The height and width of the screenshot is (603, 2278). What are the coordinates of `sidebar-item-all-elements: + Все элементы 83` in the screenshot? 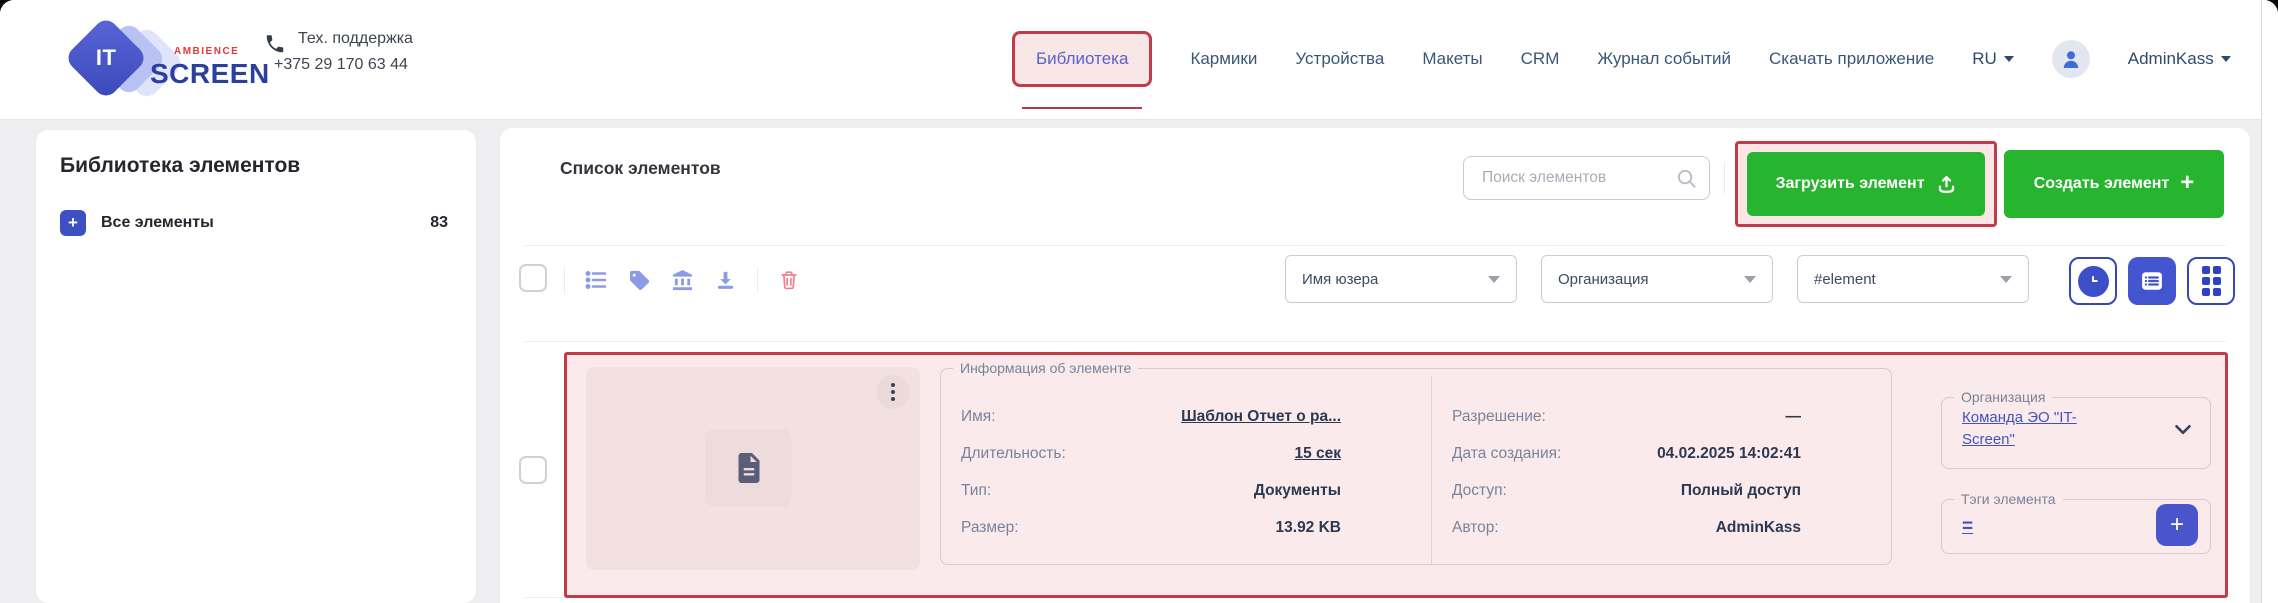 It's located at (254, 223).